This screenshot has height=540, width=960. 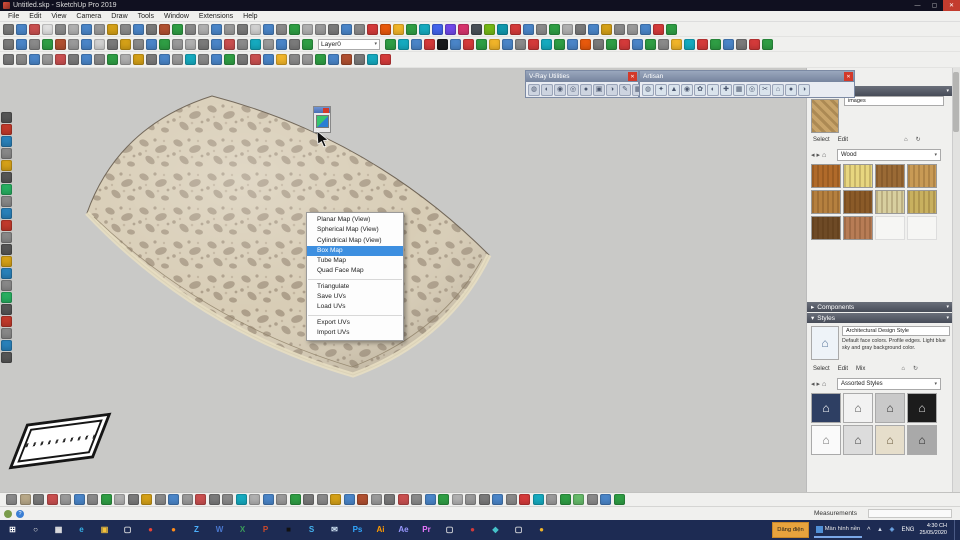 I want to click on search-icon: ○, so click(x=35, y=530).